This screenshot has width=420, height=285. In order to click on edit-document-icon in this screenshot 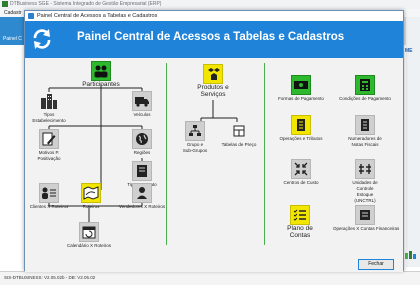, I will do `click(49, 139)`.